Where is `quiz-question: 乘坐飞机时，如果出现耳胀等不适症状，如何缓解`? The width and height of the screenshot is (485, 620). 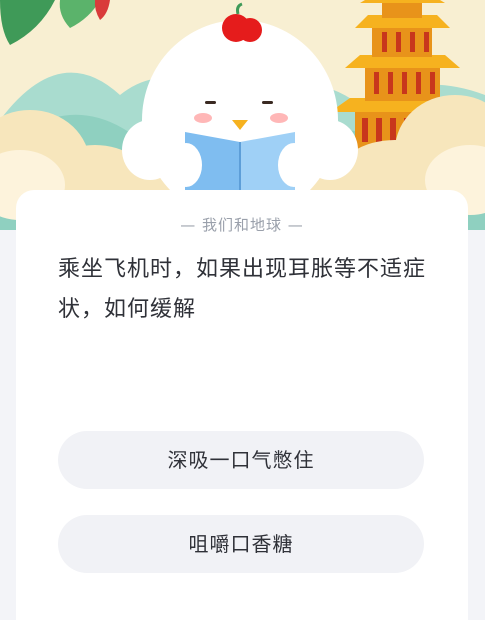
quiz-question: 乘坐飞机时，如果出现耳胀等不适症状，如何缓解 is located at coordinates (242, 289).